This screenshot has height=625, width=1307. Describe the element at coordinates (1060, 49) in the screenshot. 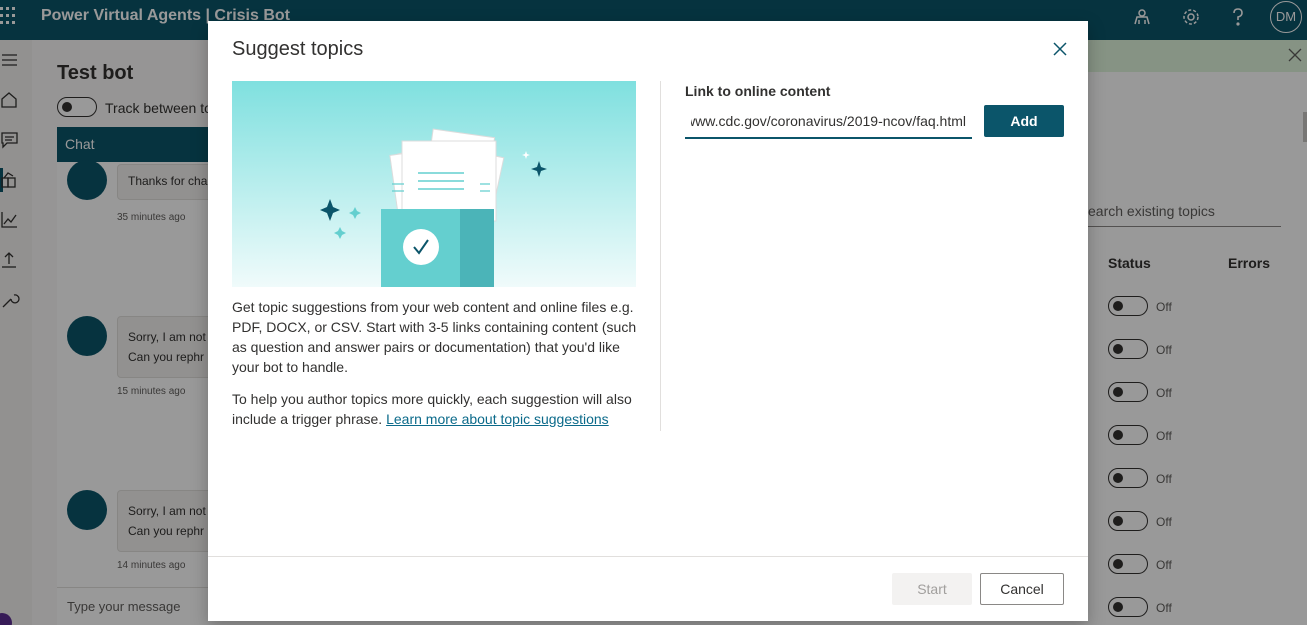

I see `close-icon` at that location.